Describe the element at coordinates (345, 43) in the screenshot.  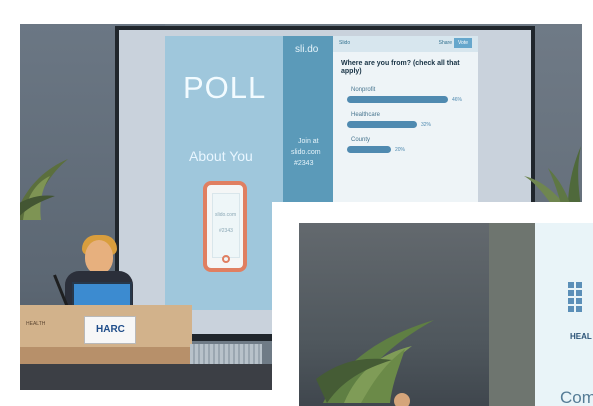
I see `poll-panel-brand: Slido` at that location.